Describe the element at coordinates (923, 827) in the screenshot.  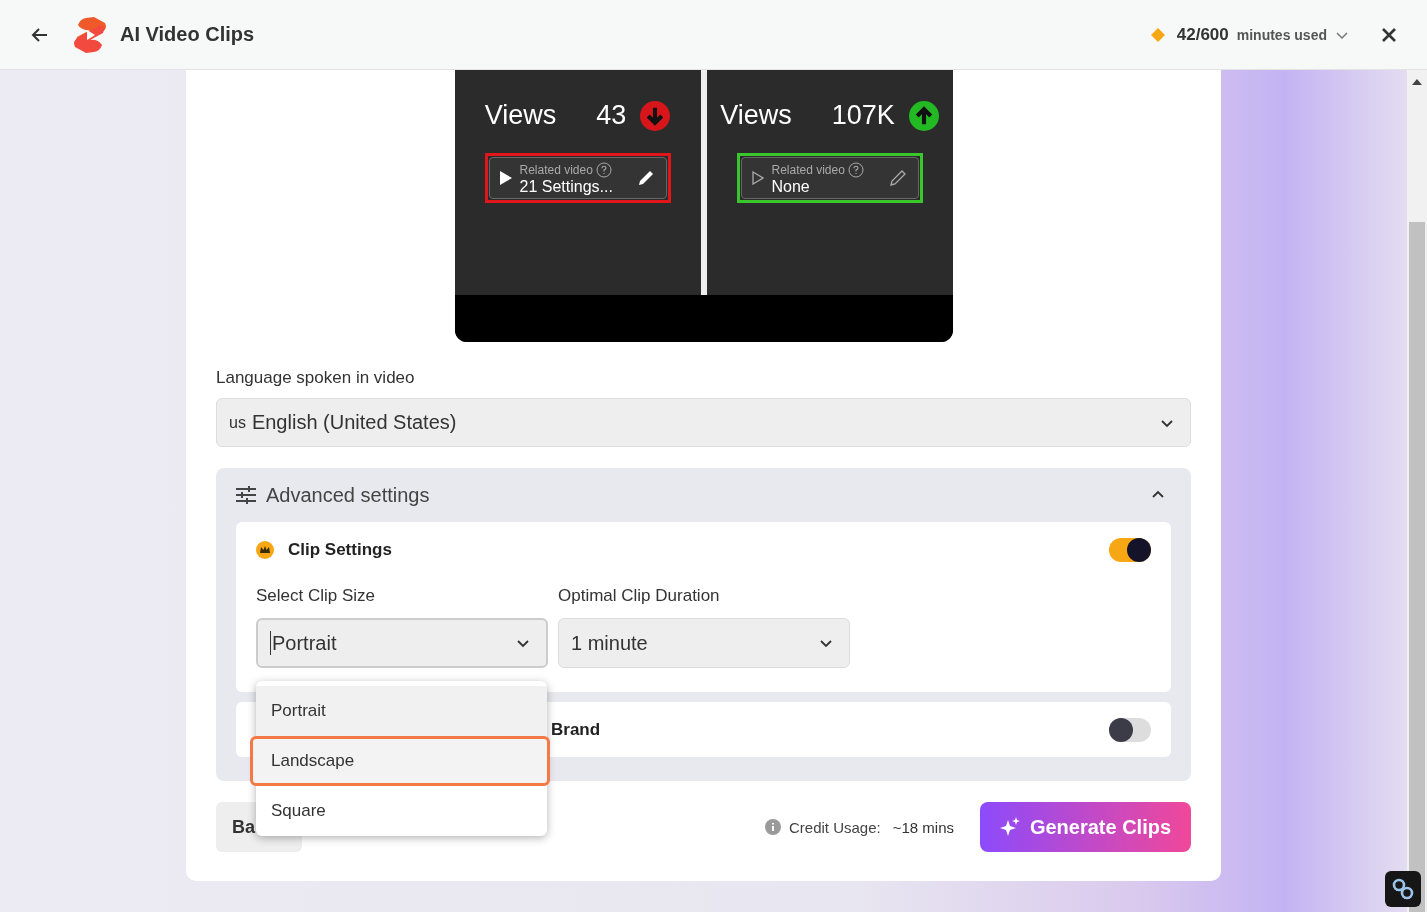
I see `credit-value: ~18 mins` at that location.